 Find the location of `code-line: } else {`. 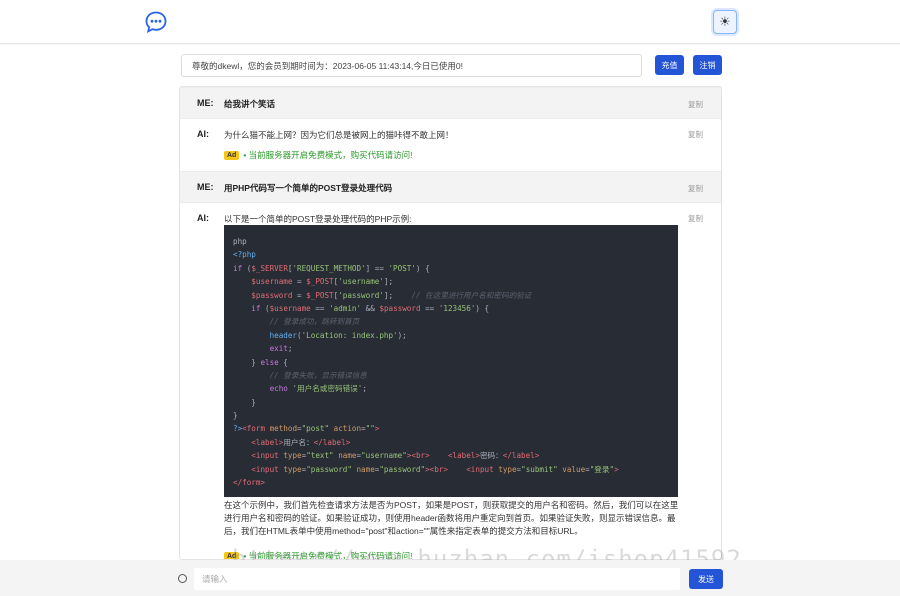

code-line: } else { is located at coordinates (260, 362).